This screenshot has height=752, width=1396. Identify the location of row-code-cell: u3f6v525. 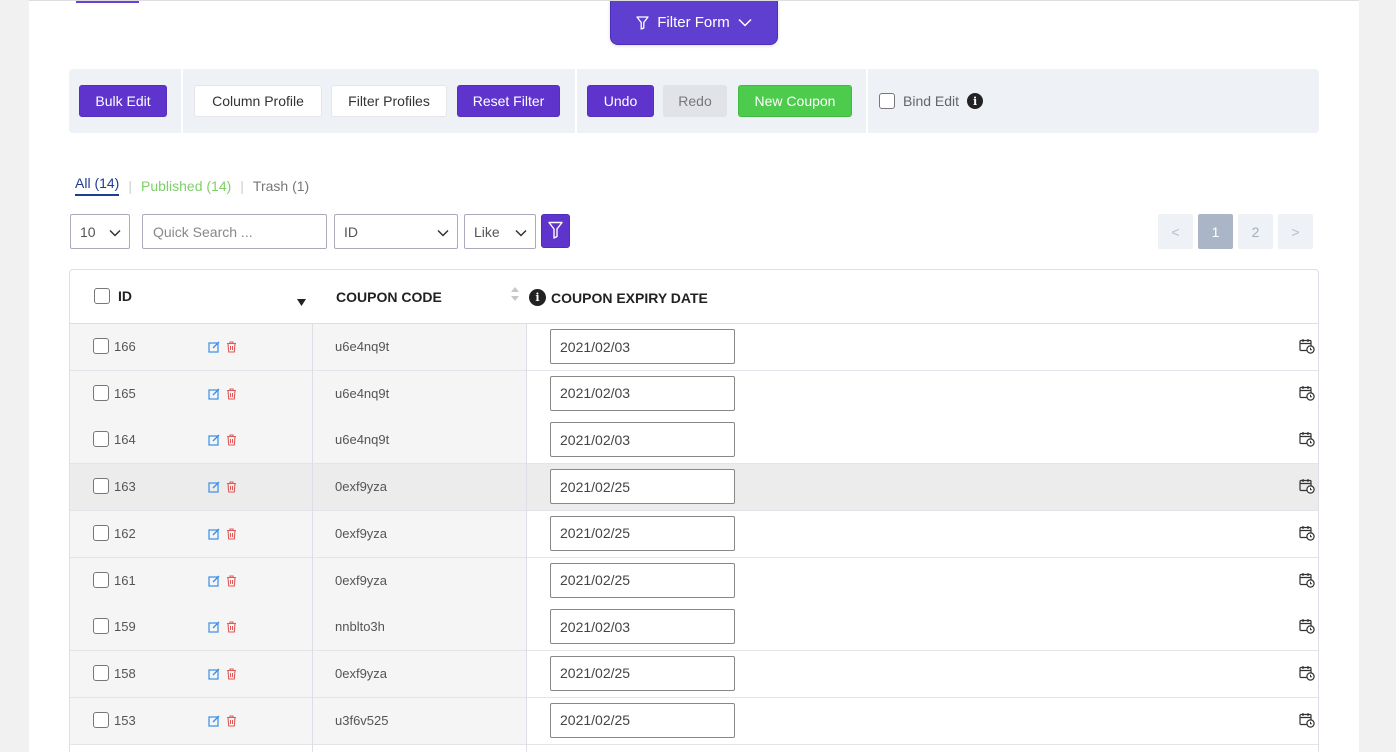
(419, 720).